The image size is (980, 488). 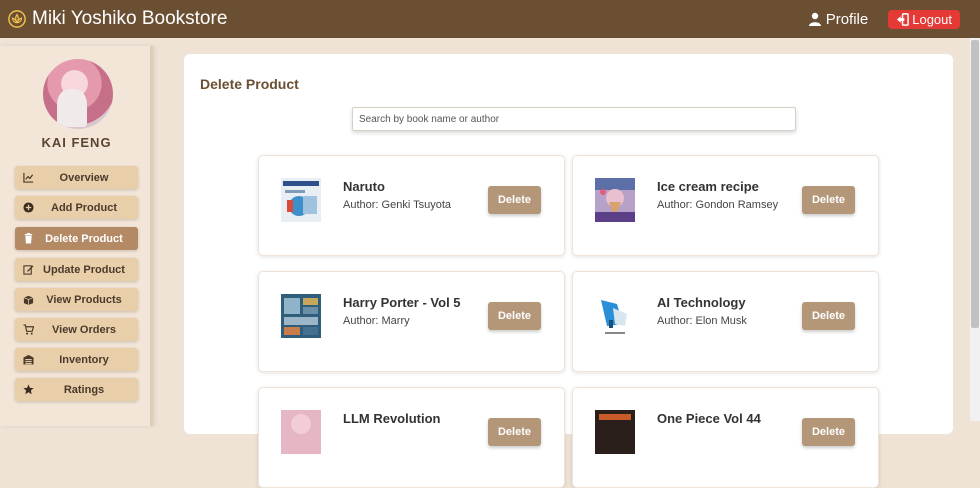 I want to click on sidebar-item-overview: Overview, so click(x=76, y=177).